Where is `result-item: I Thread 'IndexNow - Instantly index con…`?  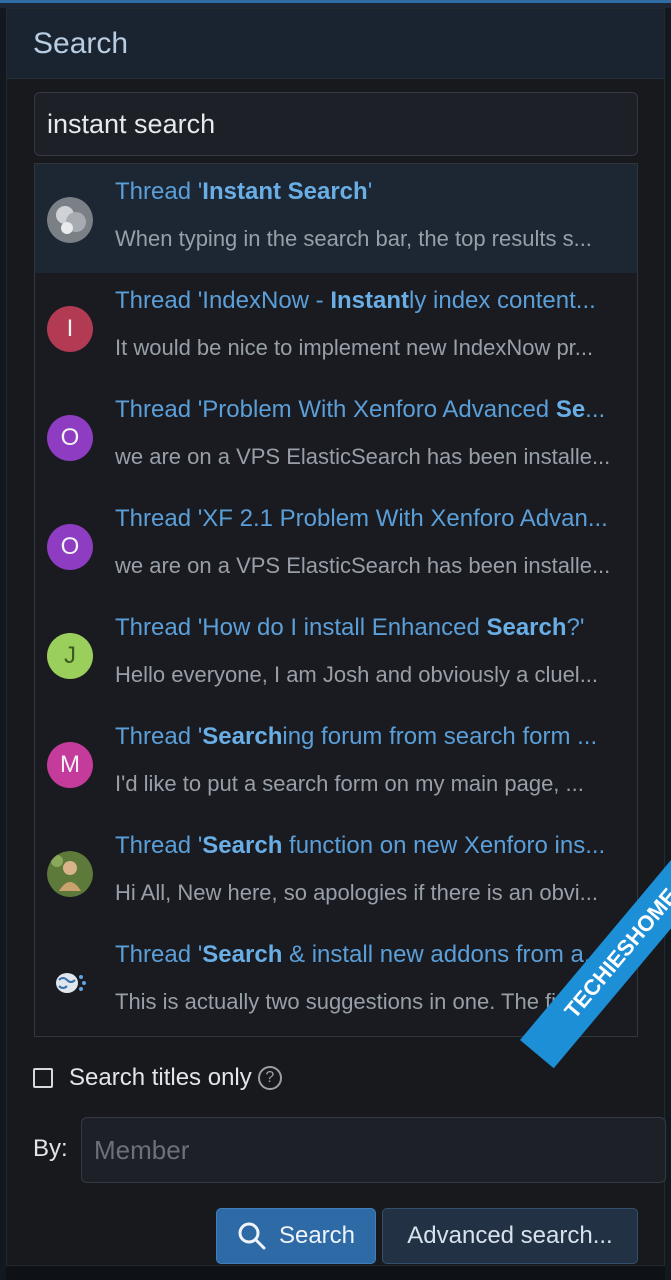
result-item: I Thread 'IndexNow - Instantly index con… is located at coordinates (336, 327).